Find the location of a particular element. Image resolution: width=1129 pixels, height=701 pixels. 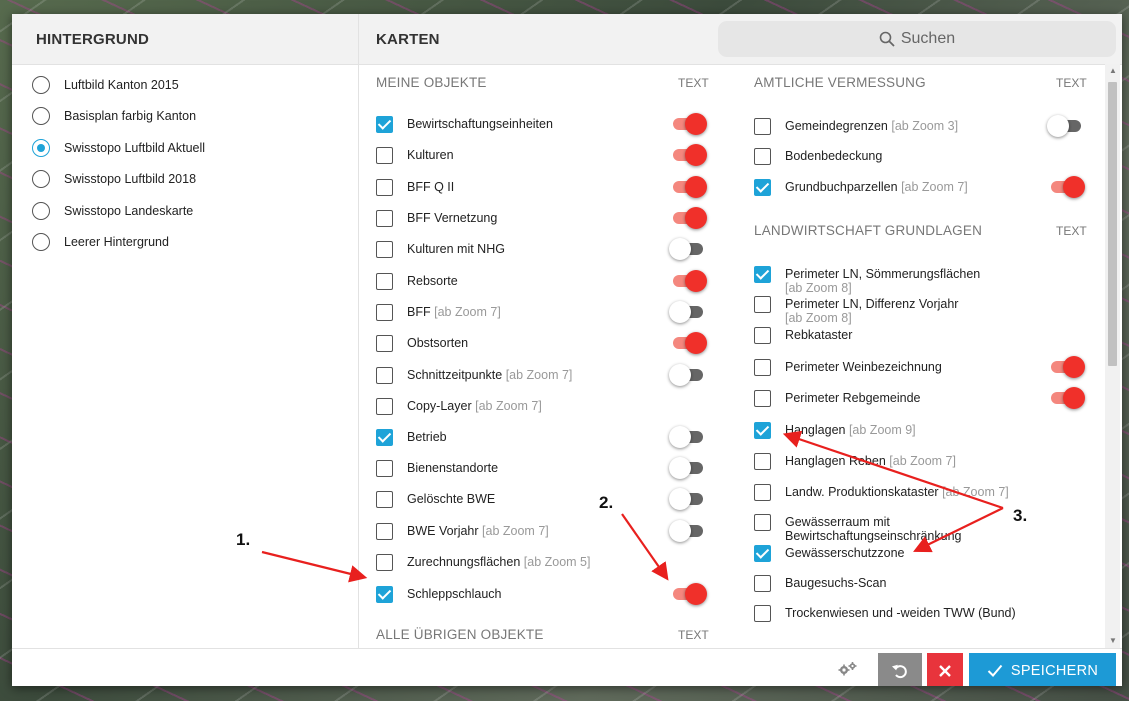

scrollbar-thumb is located at coordinates (1112, 224).